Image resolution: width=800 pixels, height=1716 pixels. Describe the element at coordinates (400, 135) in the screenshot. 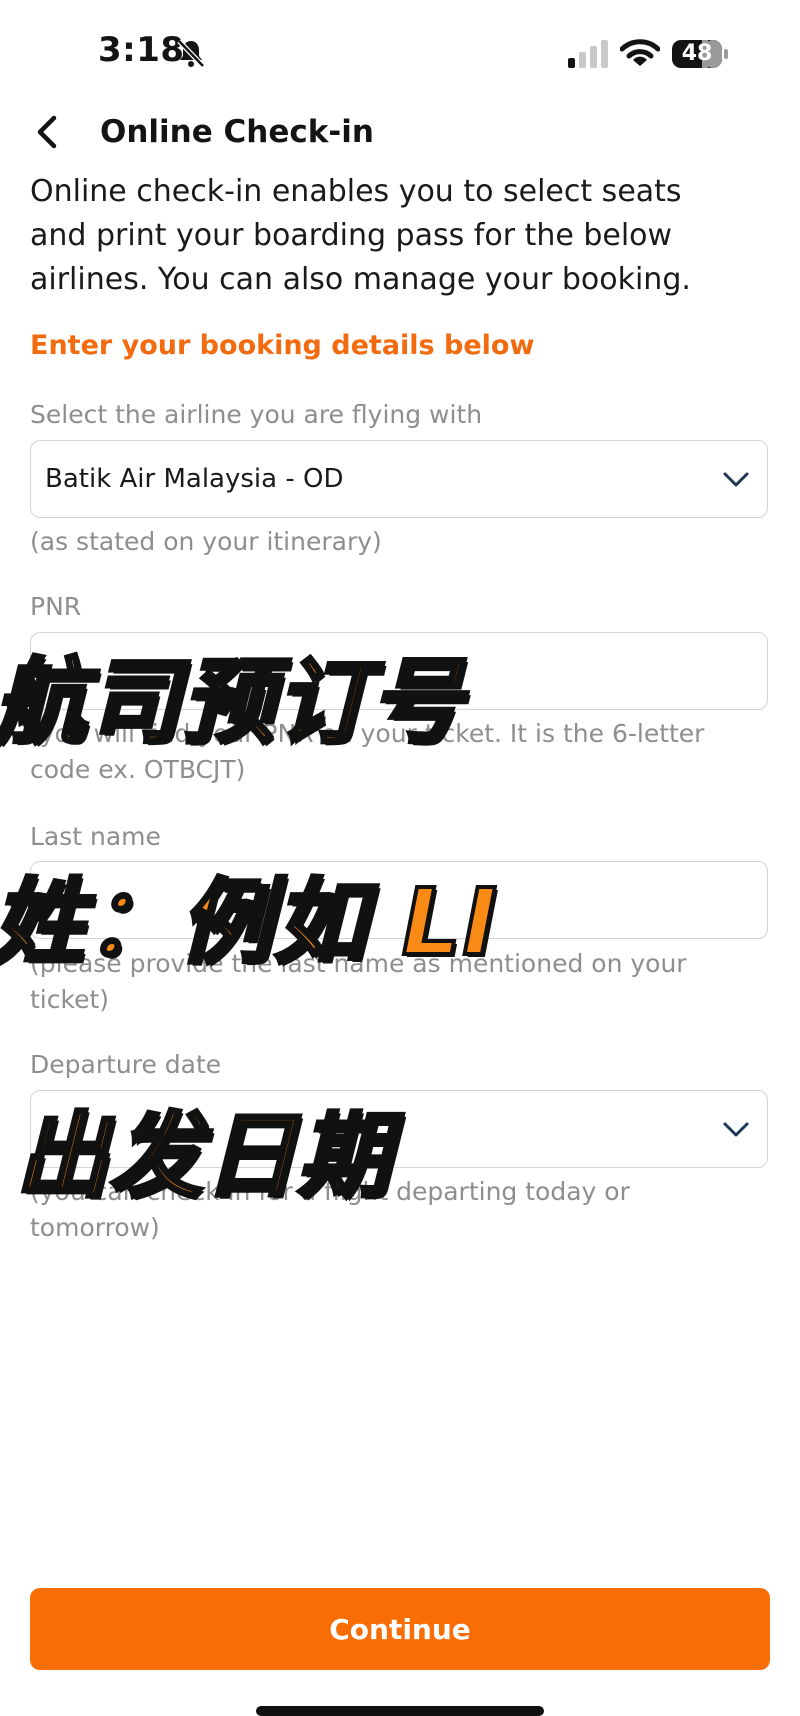

I see `nav-header: Online Check-in` at that location.